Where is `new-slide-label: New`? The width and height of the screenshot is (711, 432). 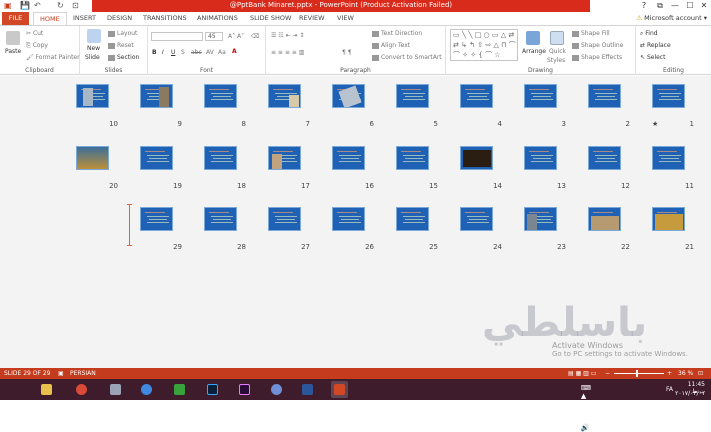 new-slide-label: New is located at coordinates (93, 48).